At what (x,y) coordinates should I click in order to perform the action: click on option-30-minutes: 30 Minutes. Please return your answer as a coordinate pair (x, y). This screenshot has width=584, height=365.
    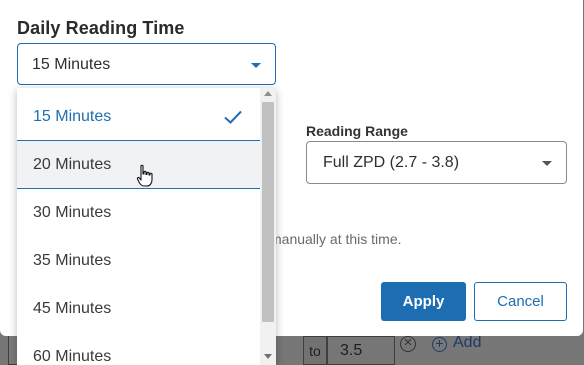
    Looking at the image, I should click on (138, 213).